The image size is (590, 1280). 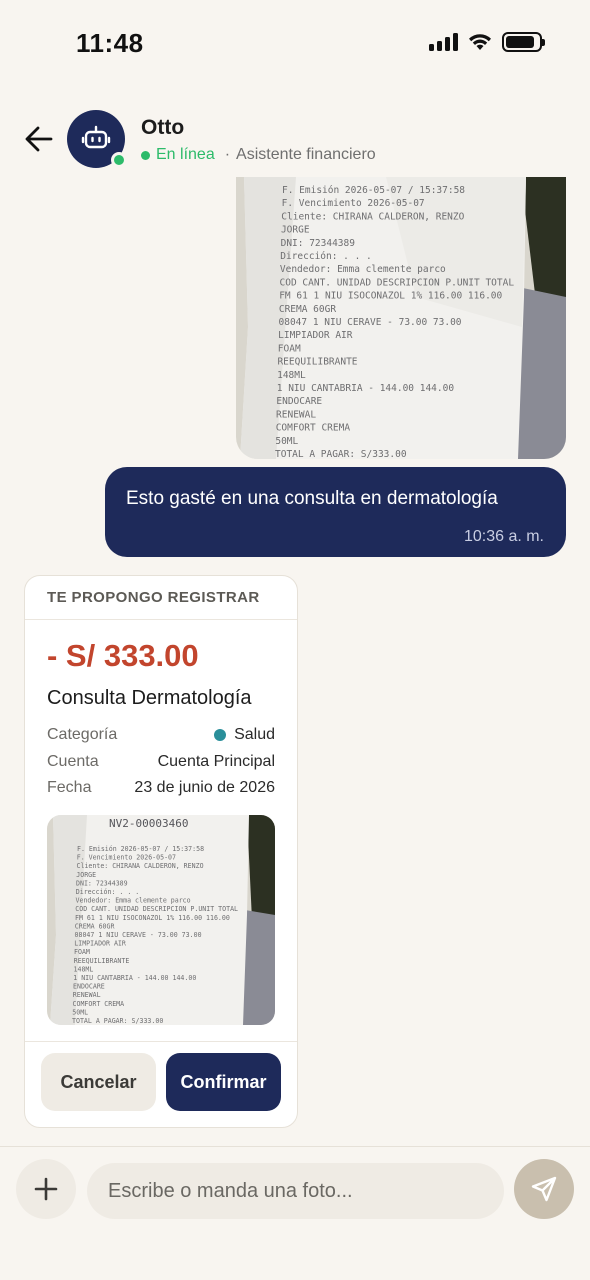 I want to click on transaction-title: Consulta Dermatología, so click(x=149, y=698).